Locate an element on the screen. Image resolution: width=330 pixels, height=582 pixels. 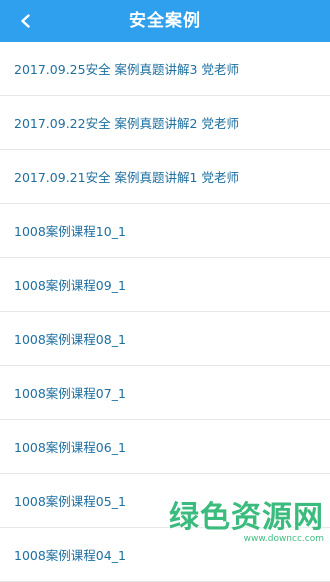
list-item-label: 1008案例课程08_1 is located at coordinates (70, 339).